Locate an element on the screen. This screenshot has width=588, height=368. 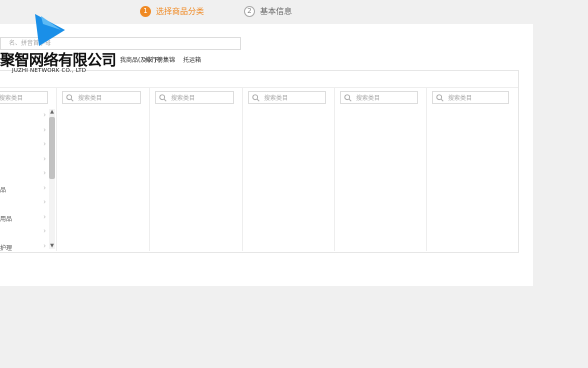
scrollbar-thumb is located at coordinates (52, 148).